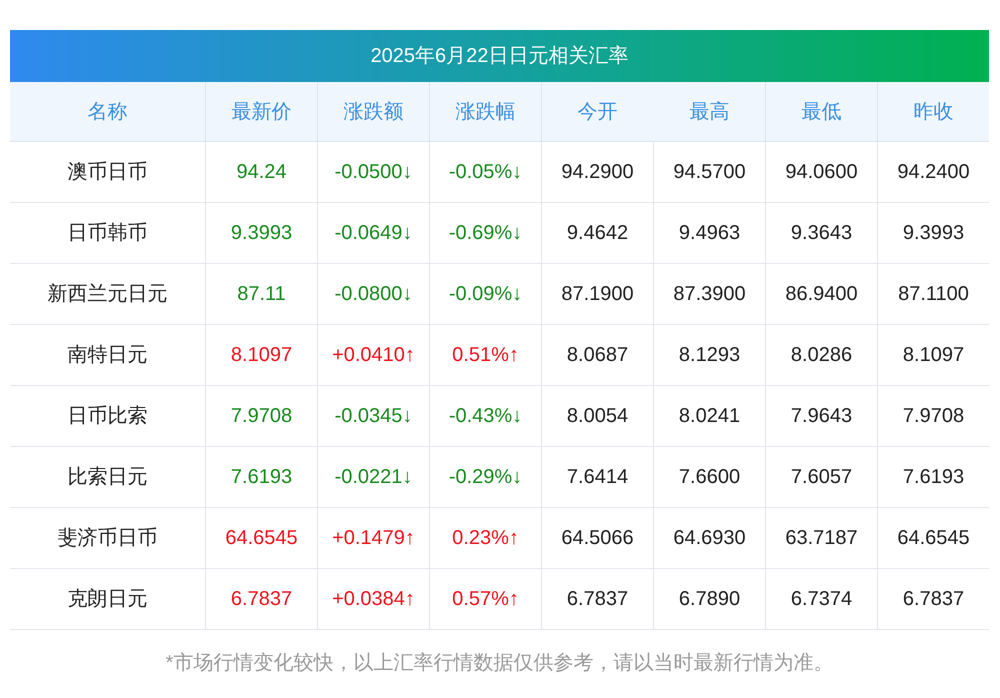 The height and width of the screenshot is (698, 1000). What do you see at coordinates (107, 355) in the screenshot?
I see `table-cell: 南特日元` at bounding box center [107, 355].